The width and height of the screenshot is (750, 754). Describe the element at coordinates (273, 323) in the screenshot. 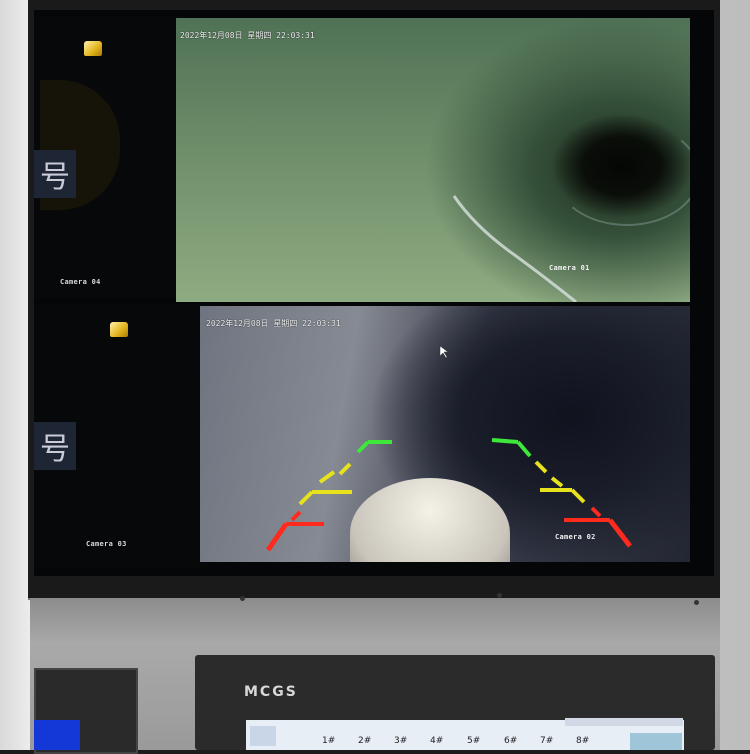

I see `camera-02-timestamp: 2022年12月08日 星期四 22:03:31` at that location.